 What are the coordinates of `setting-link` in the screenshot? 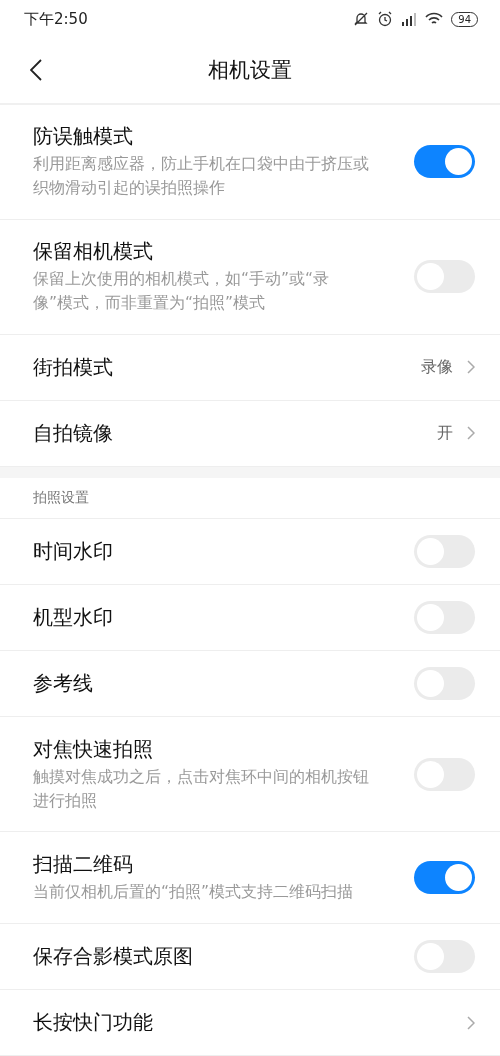 It's located at (471, 1022).